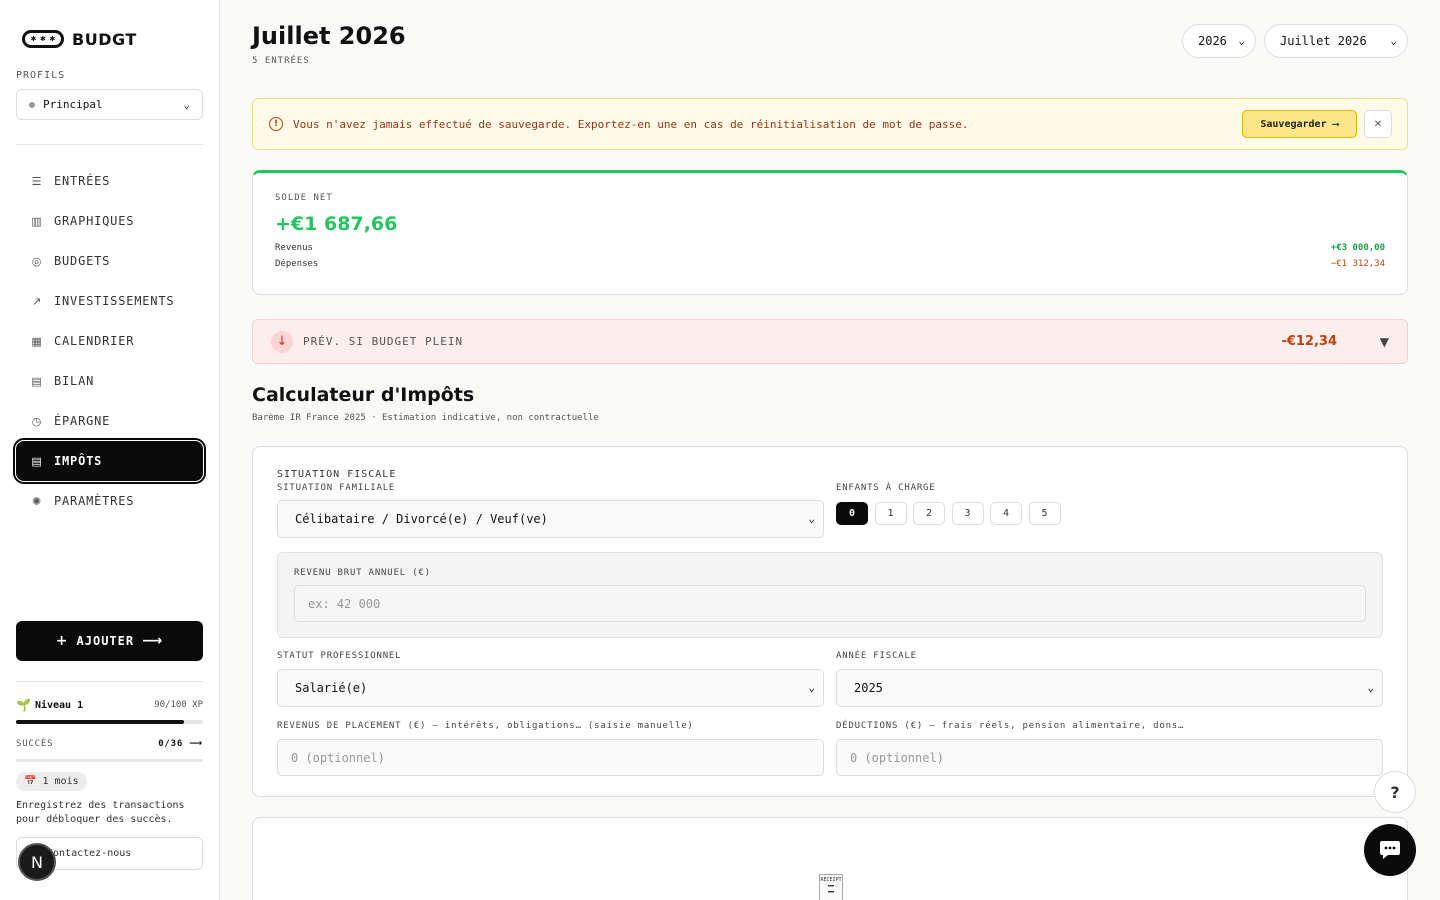  Describe the element at coordinates (550, 757) in the screenshot. I see `investment-income-input: 0 (optionnel)` at that location.